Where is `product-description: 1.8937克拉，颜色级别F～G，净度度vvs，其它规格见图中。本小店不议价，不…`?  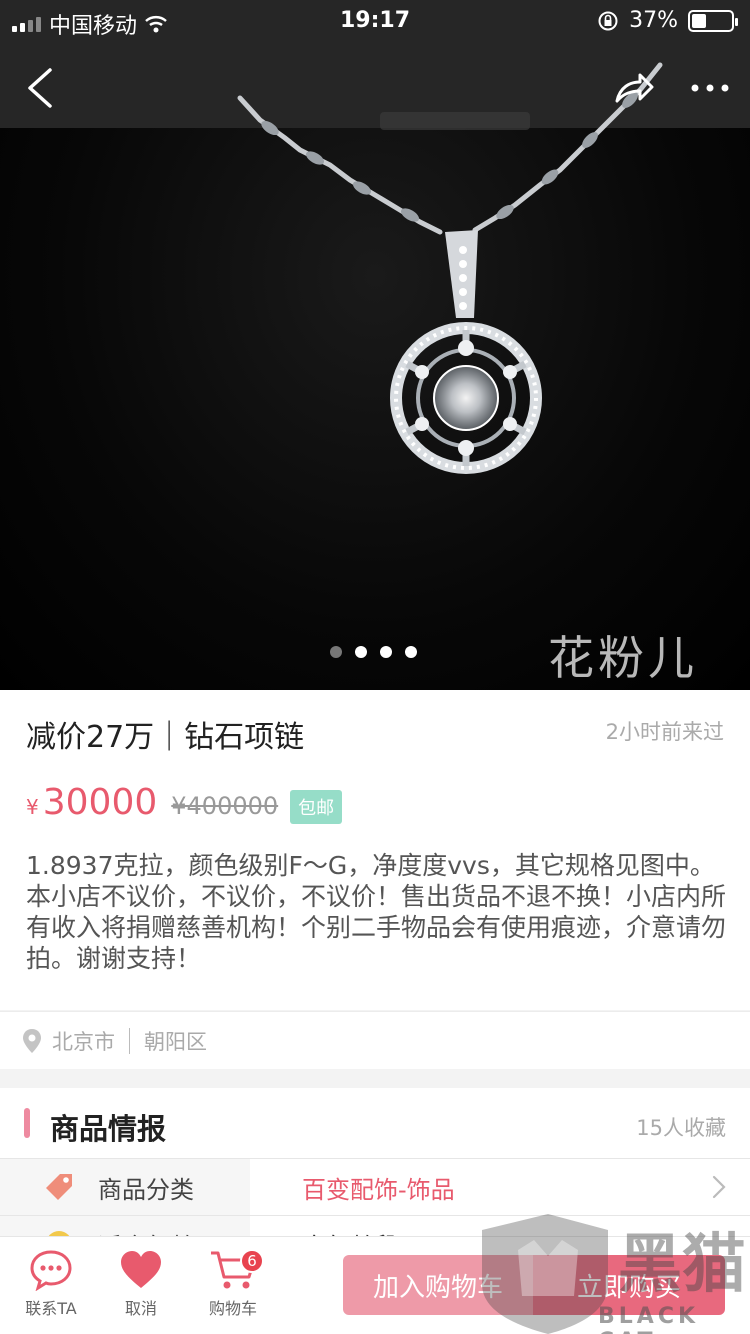 product-description: 1.8937克拉，颜色级别F～G，净度度vvs，其它规格见图中。本小店不议价，不… is located at coordinates (376, 912).